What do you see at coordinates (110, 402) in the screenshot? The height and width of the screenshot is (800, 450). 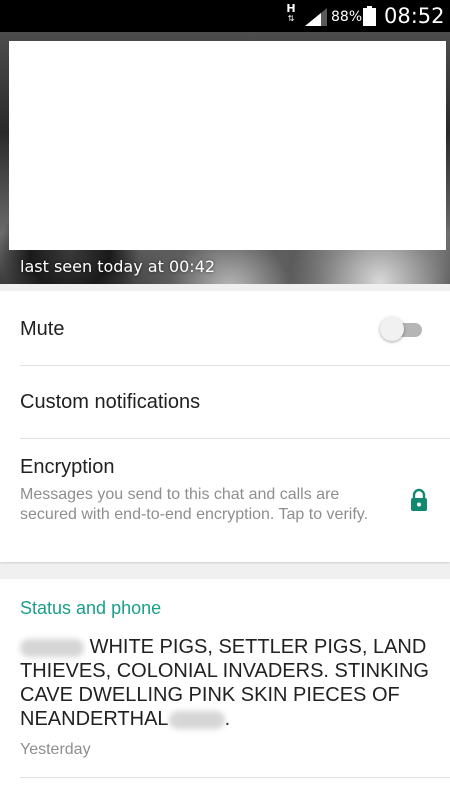 I see `custom-notifications-label: Custom notifications` at bounding box center [110, 402].